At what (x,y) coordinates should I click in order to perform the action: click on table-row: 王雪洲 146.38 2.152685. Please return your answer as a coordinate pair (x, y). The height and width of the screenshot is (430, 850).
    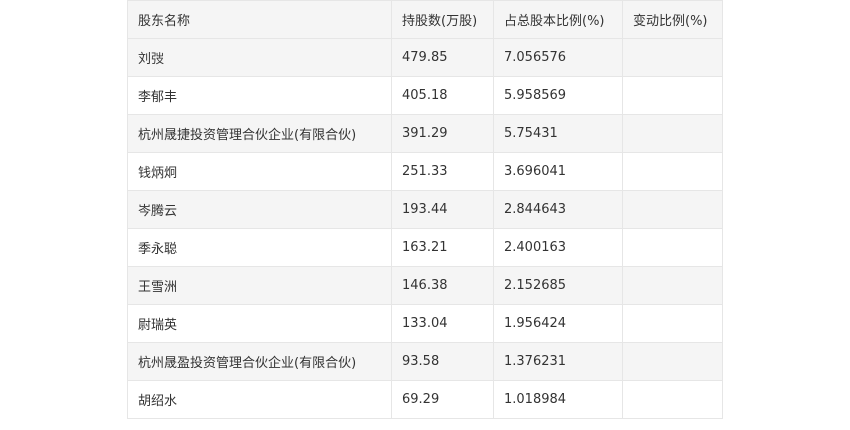
    Looking at the image, I should click on (425, 285).